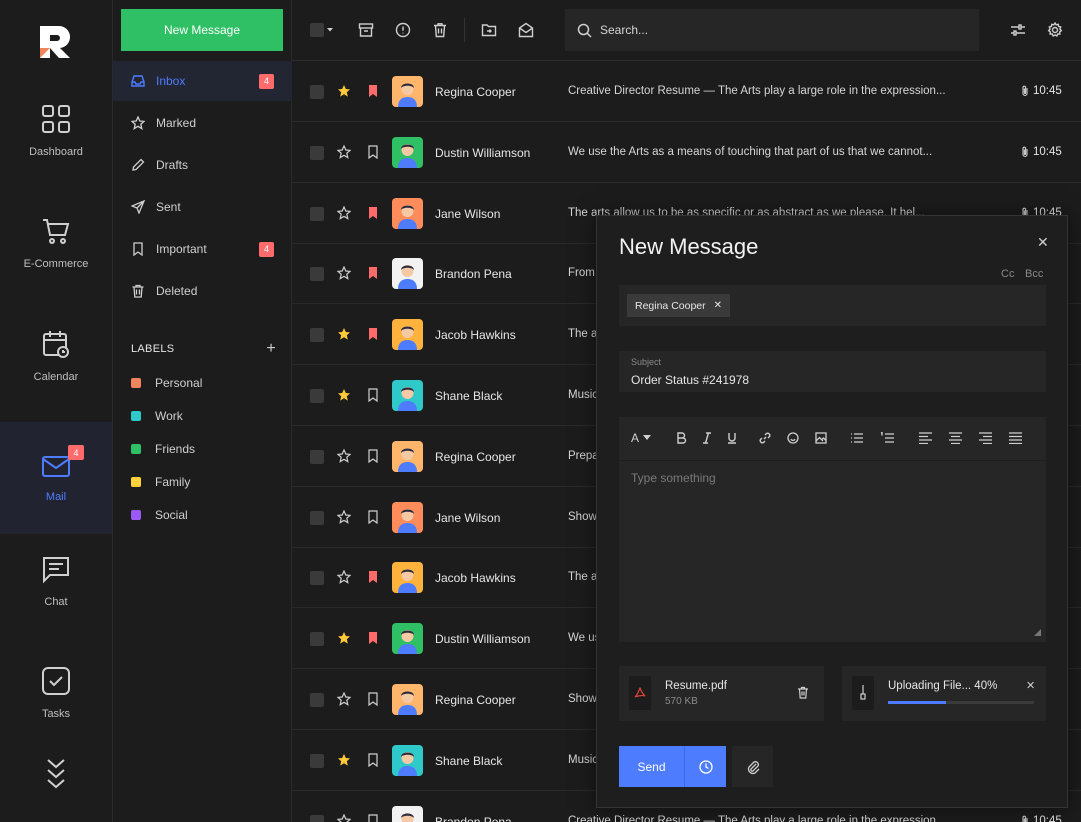 The width and height of the screenshot is (1081, 822). Describe the element at coordinates (56, 775) in the screenshot. I see `chevrons-down-icon` at that location.